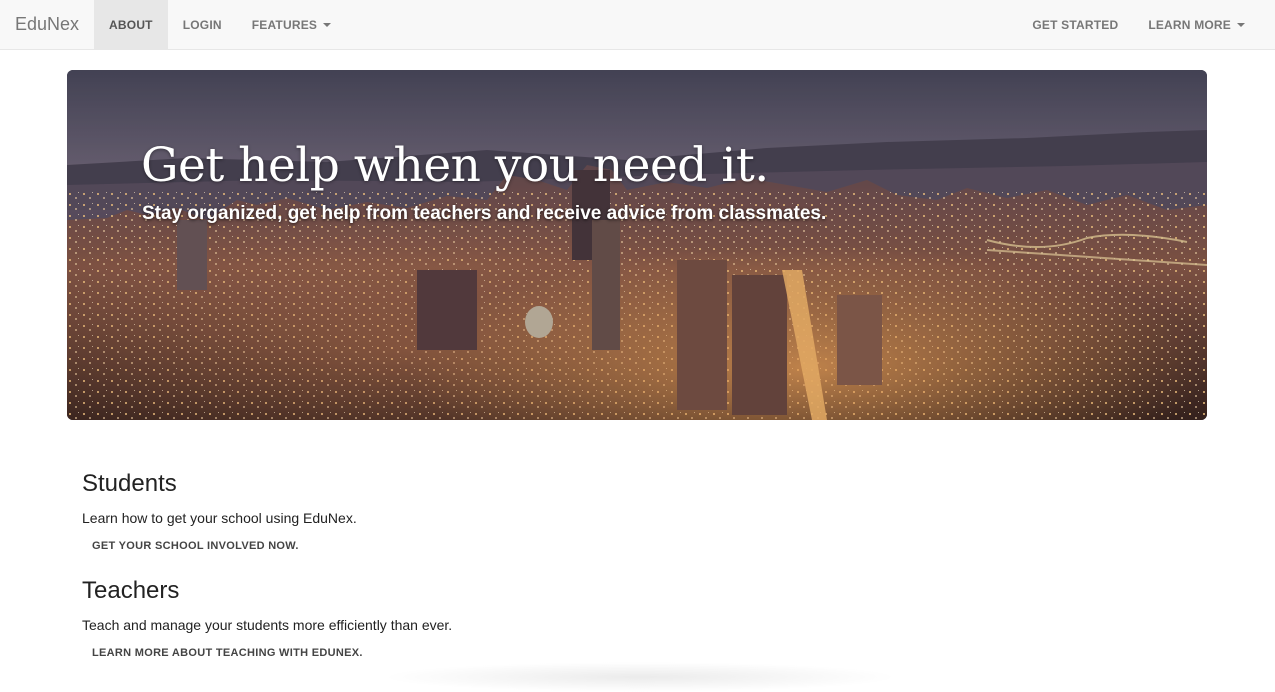  I want to click on brand-logo: EduNex, so click(47, 24).